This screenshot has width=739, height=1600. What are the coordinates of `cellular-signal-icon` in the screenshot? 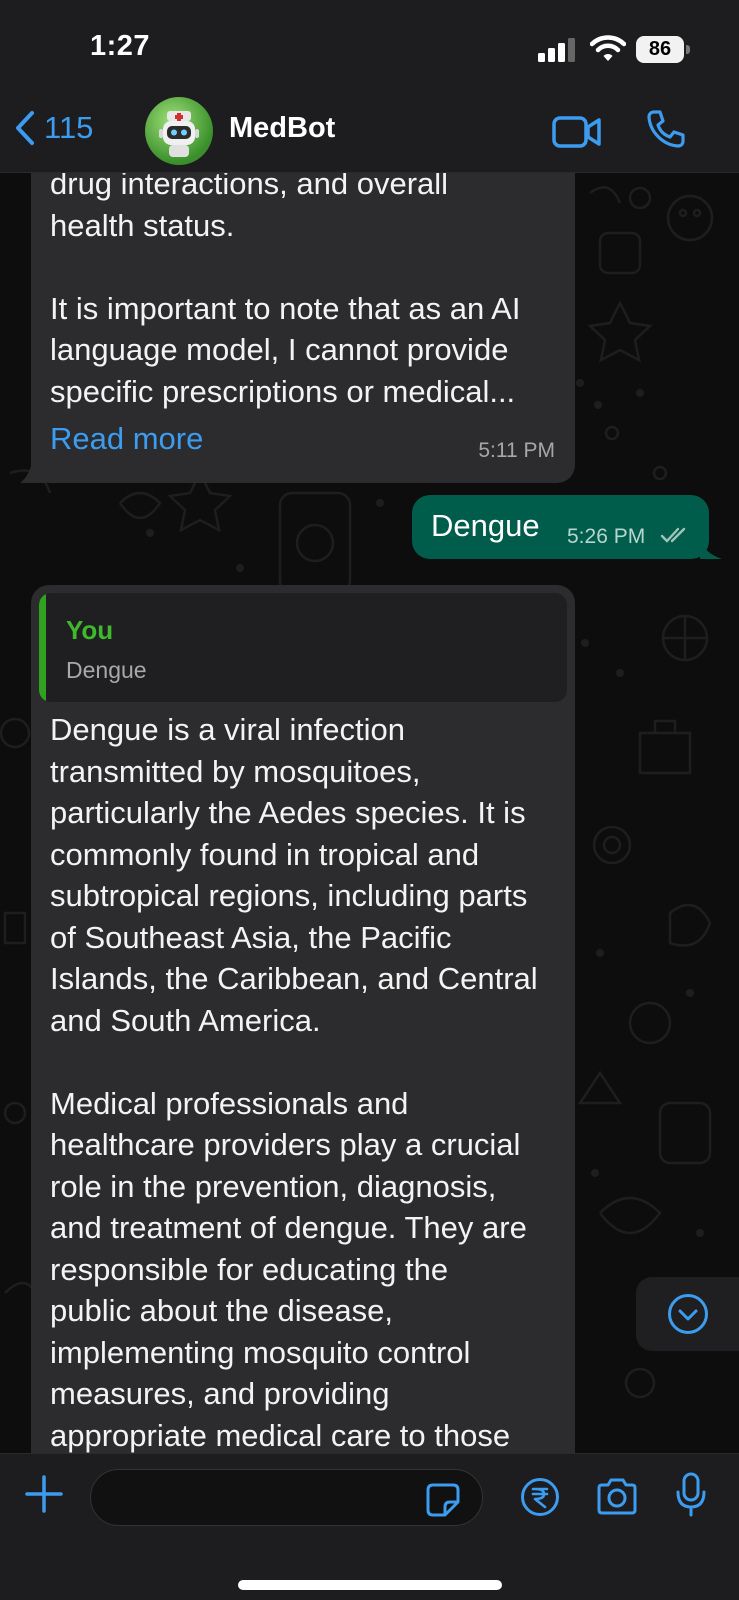 It's located at (556, 50).